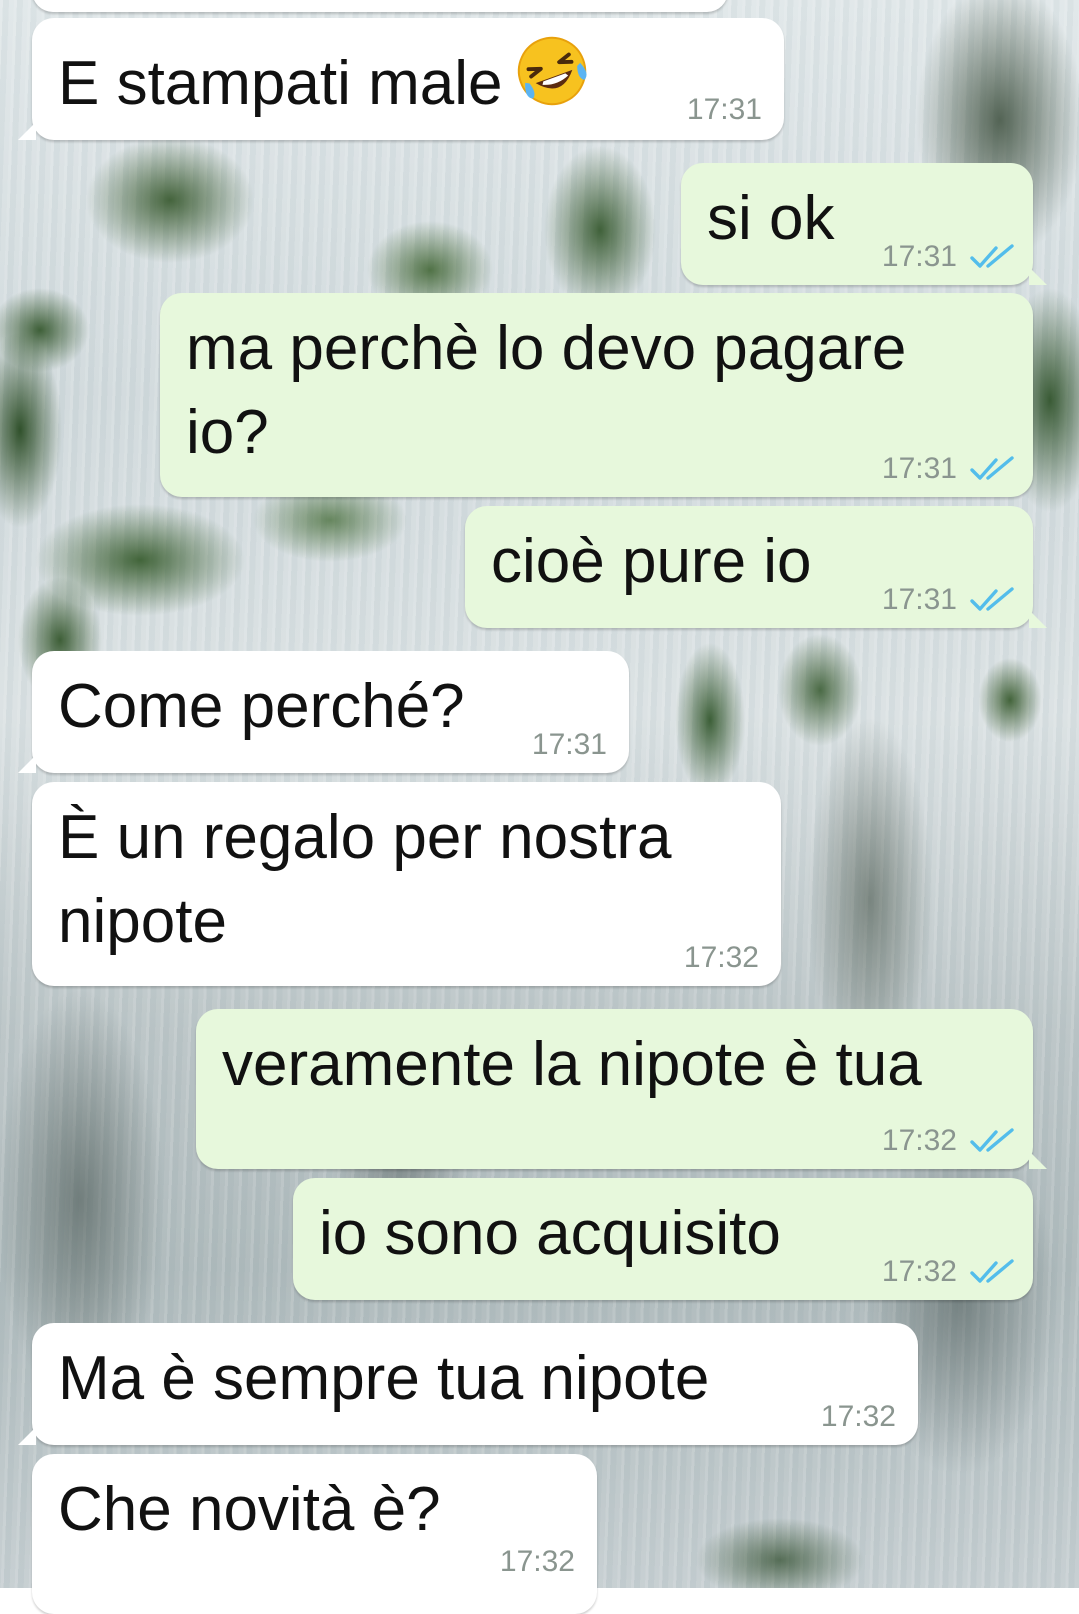  What do you see at coordinates (280, 83) in the screenshot?
I see `message-text: E stampati male` at bounding box center [280, 83].